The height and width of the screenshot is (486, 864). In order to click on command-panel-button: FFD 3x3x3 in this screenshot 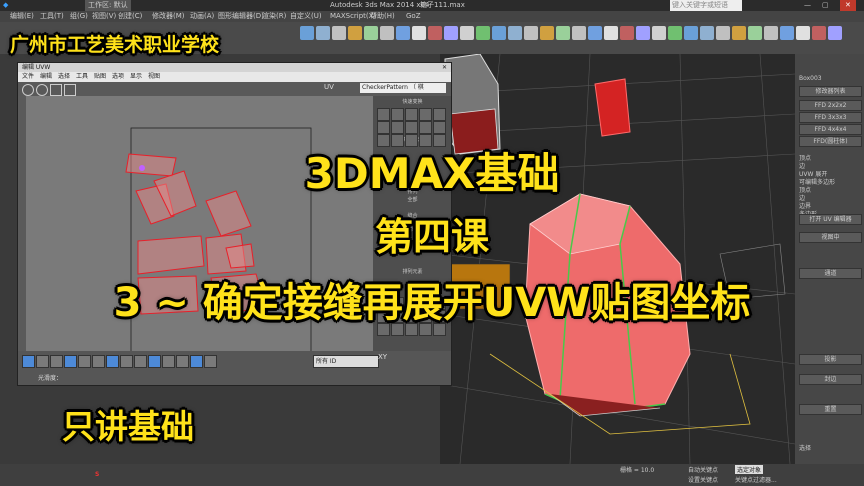, I will do `click(830, 117)`.